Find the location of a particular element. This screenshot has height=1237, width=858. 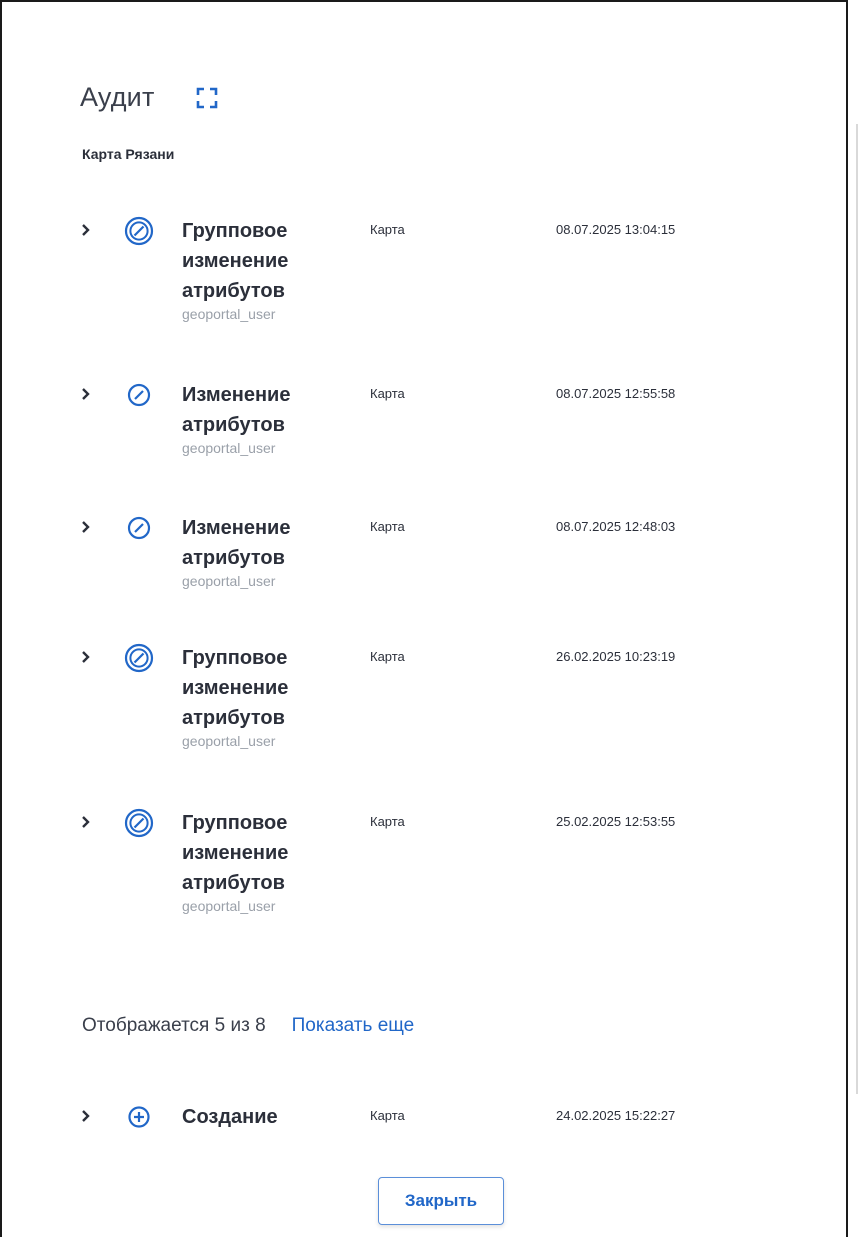

audit-datetime: 08.07.2025 12:55:58 is located at coordinates (616, 393).